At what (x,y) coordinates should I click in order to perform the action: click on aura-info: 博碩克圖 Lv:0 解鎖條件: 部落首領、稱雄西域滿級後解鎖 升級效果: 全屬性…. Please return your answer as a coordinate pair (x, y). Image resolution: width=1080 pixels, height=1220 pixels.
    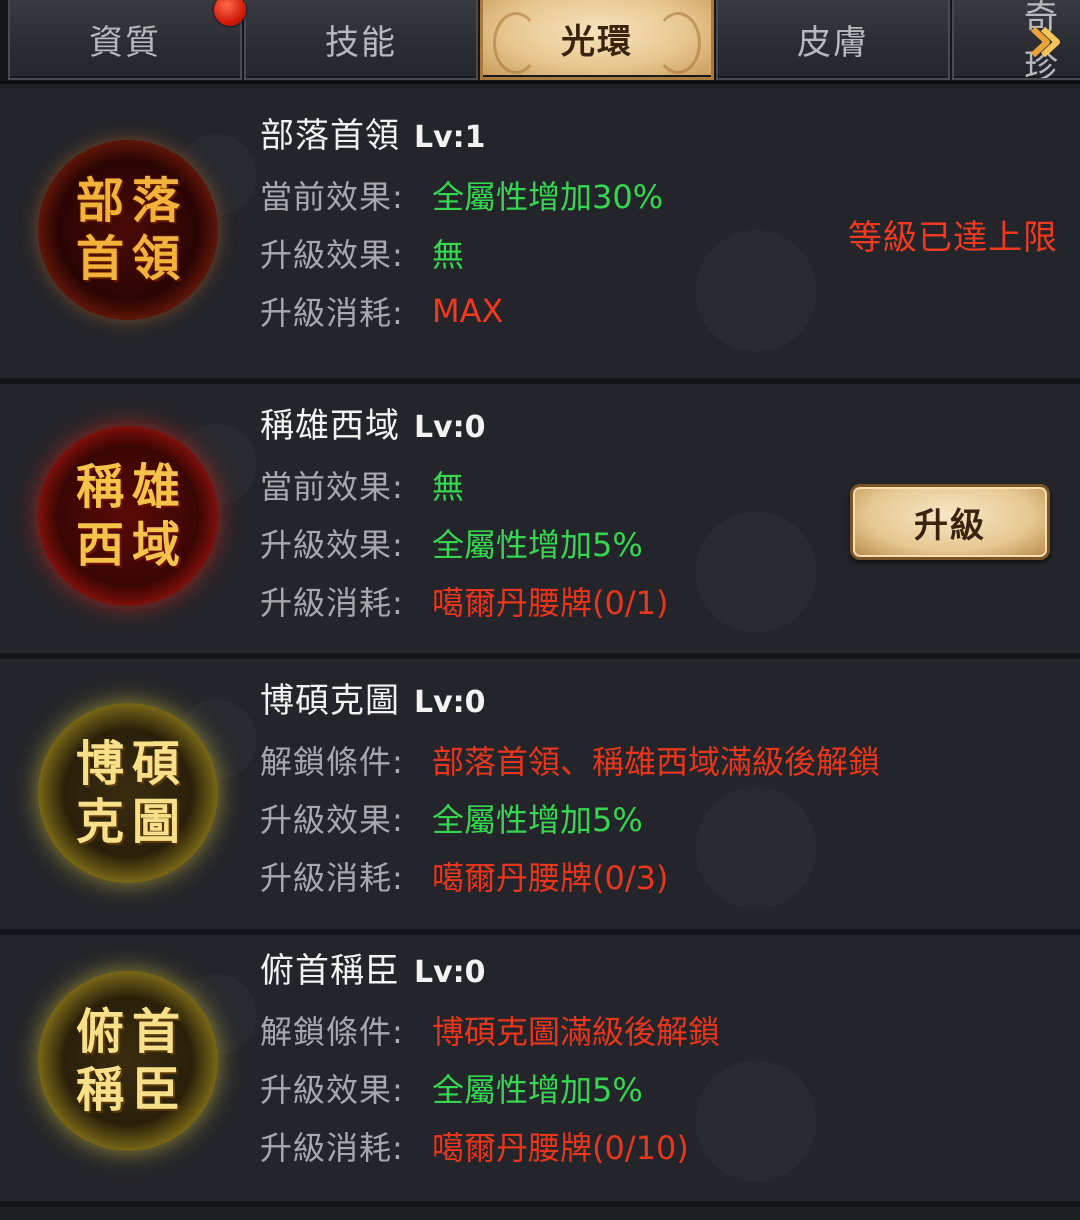
    Looking at the image, I should click on (570, 789).